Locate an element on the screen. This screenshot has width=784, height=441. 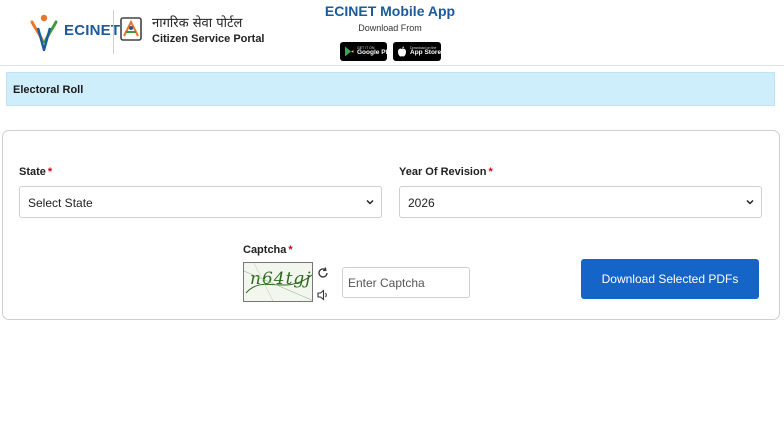
state-label: State * is located at coordinates (35, 172).